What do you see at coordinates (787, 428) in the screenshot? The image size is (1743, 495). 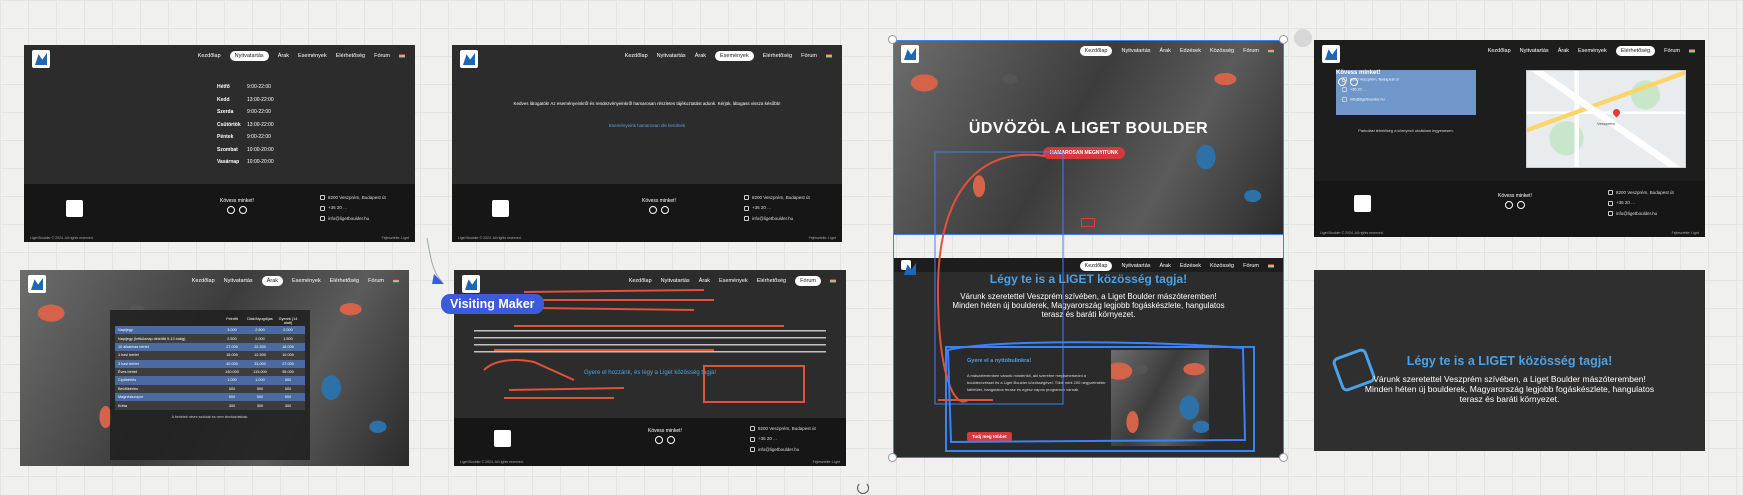 I see `address-text: 8200 Veszprém, Budapest út` at bounding box center [787, 428].